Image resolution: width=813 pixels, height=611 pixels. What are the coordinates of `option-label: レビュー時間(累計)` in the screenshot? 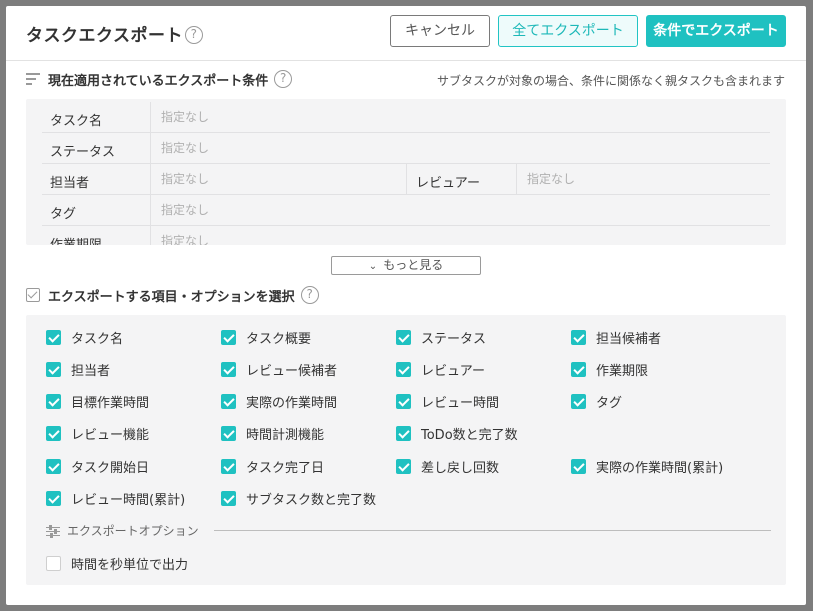 It's located at (128, 500).